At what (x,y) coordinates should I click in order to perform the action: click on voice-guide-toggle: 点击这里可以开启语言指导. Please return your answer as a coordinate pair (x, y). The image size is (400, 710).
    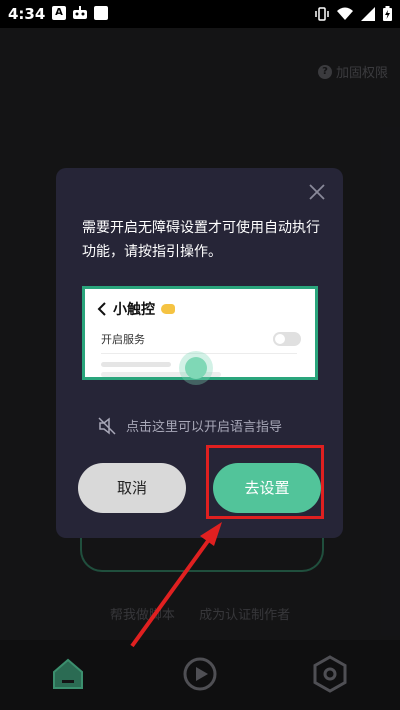
    Looking at the image, I should click on (190, 425).